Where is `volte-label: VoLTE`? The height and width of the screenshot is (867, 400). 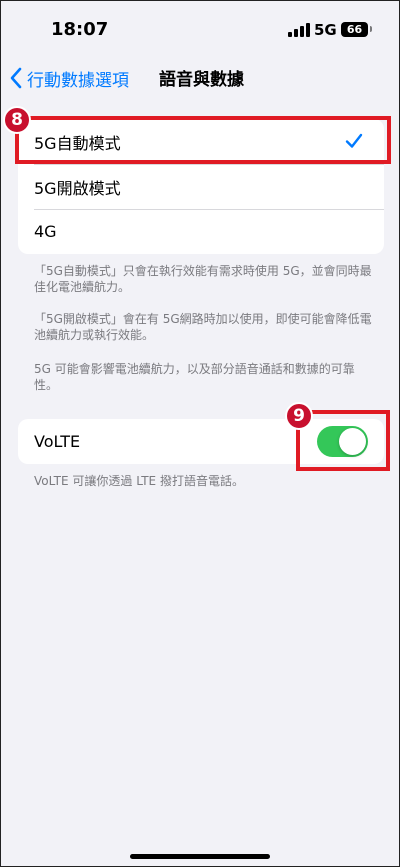
volte-label: VoLTE is located at coordinates (57, 441).